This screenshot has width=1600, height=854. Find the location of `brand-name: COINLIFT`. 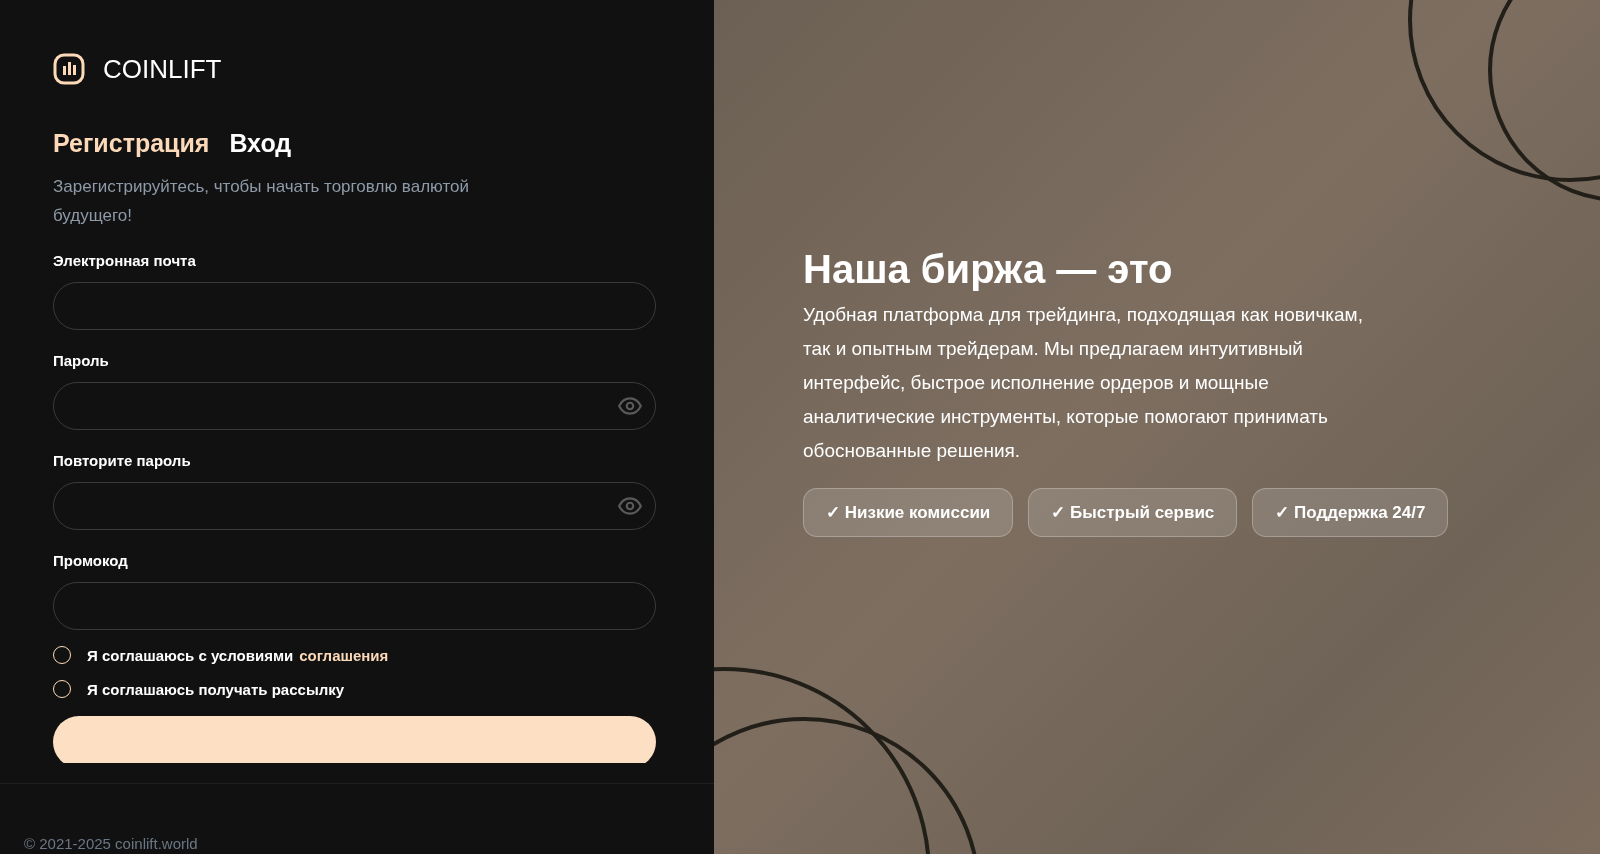

brand-name: COINLIFT is located at coordinates (162, 69).